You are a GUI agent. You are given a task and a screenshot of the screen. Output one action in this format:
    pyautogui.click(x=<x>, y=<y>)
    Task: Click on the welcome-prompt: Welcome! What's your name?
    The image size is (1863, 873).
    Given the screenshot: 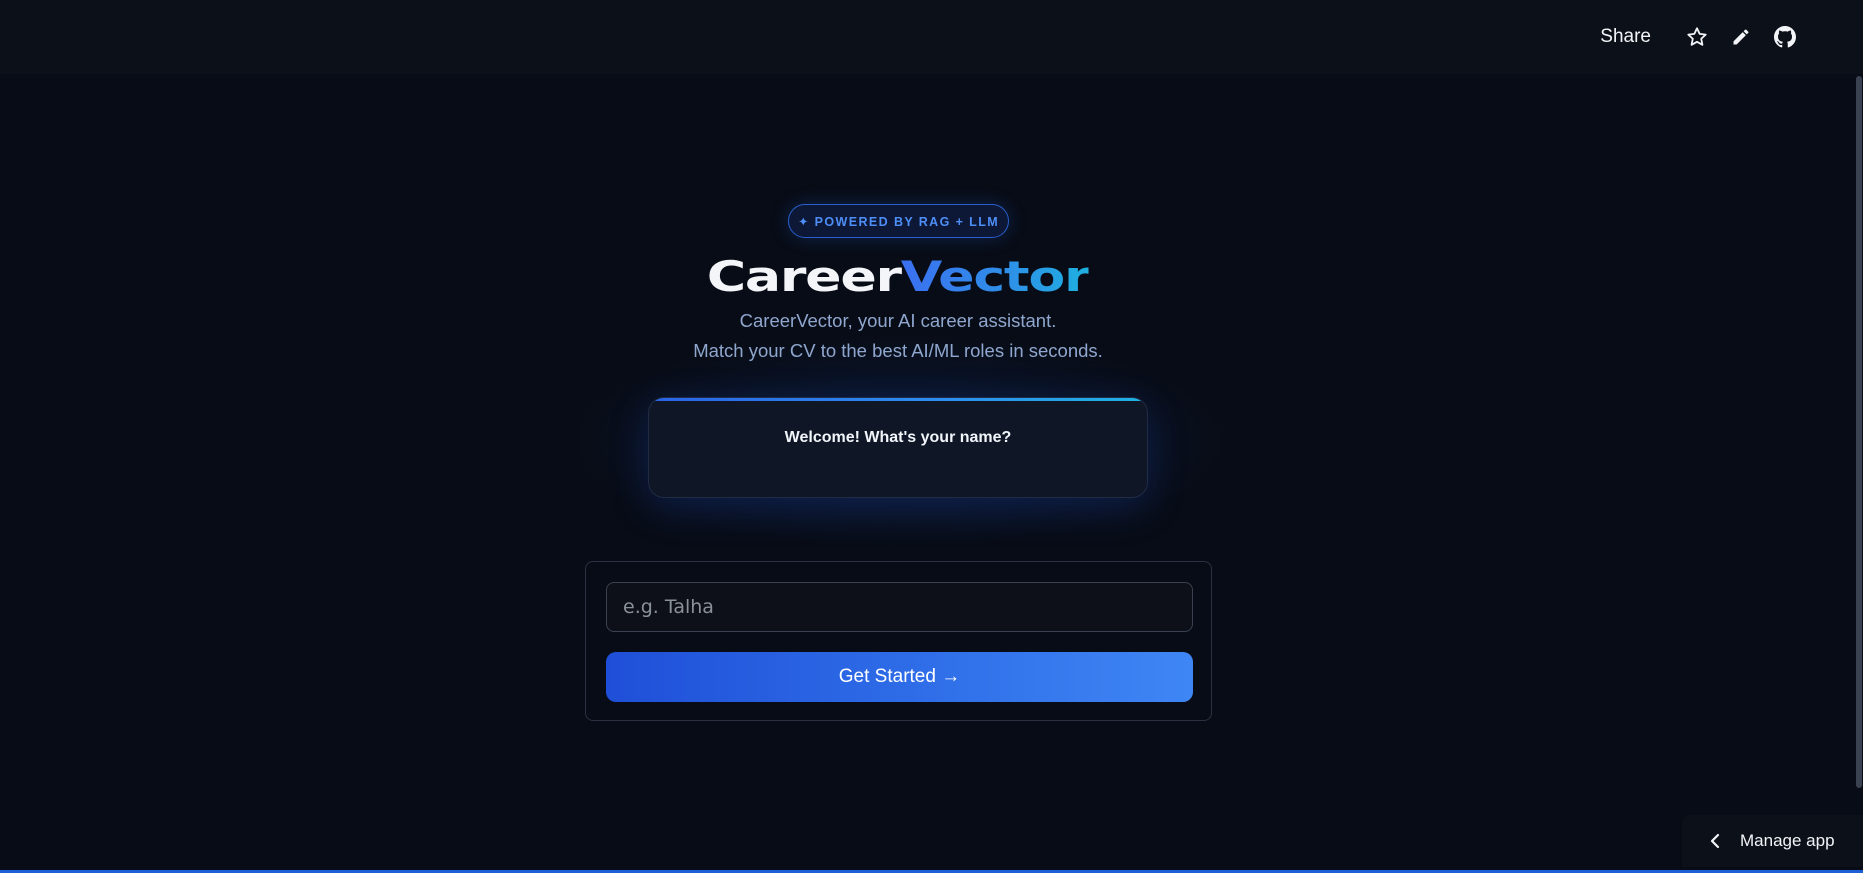 What is the action you would take?
    pyautogui.click(x=898, y=437)
    